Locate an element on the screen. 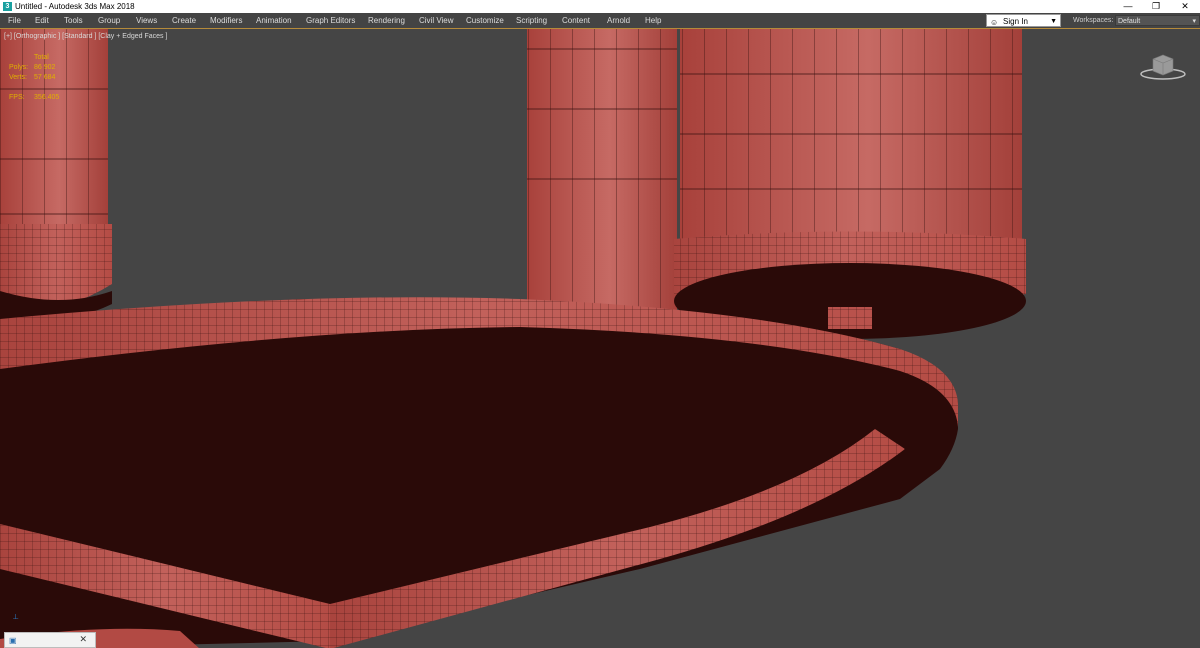 This screenshot has width=1200, height=648. menu-help: Help is located at coordinates (653, 20).